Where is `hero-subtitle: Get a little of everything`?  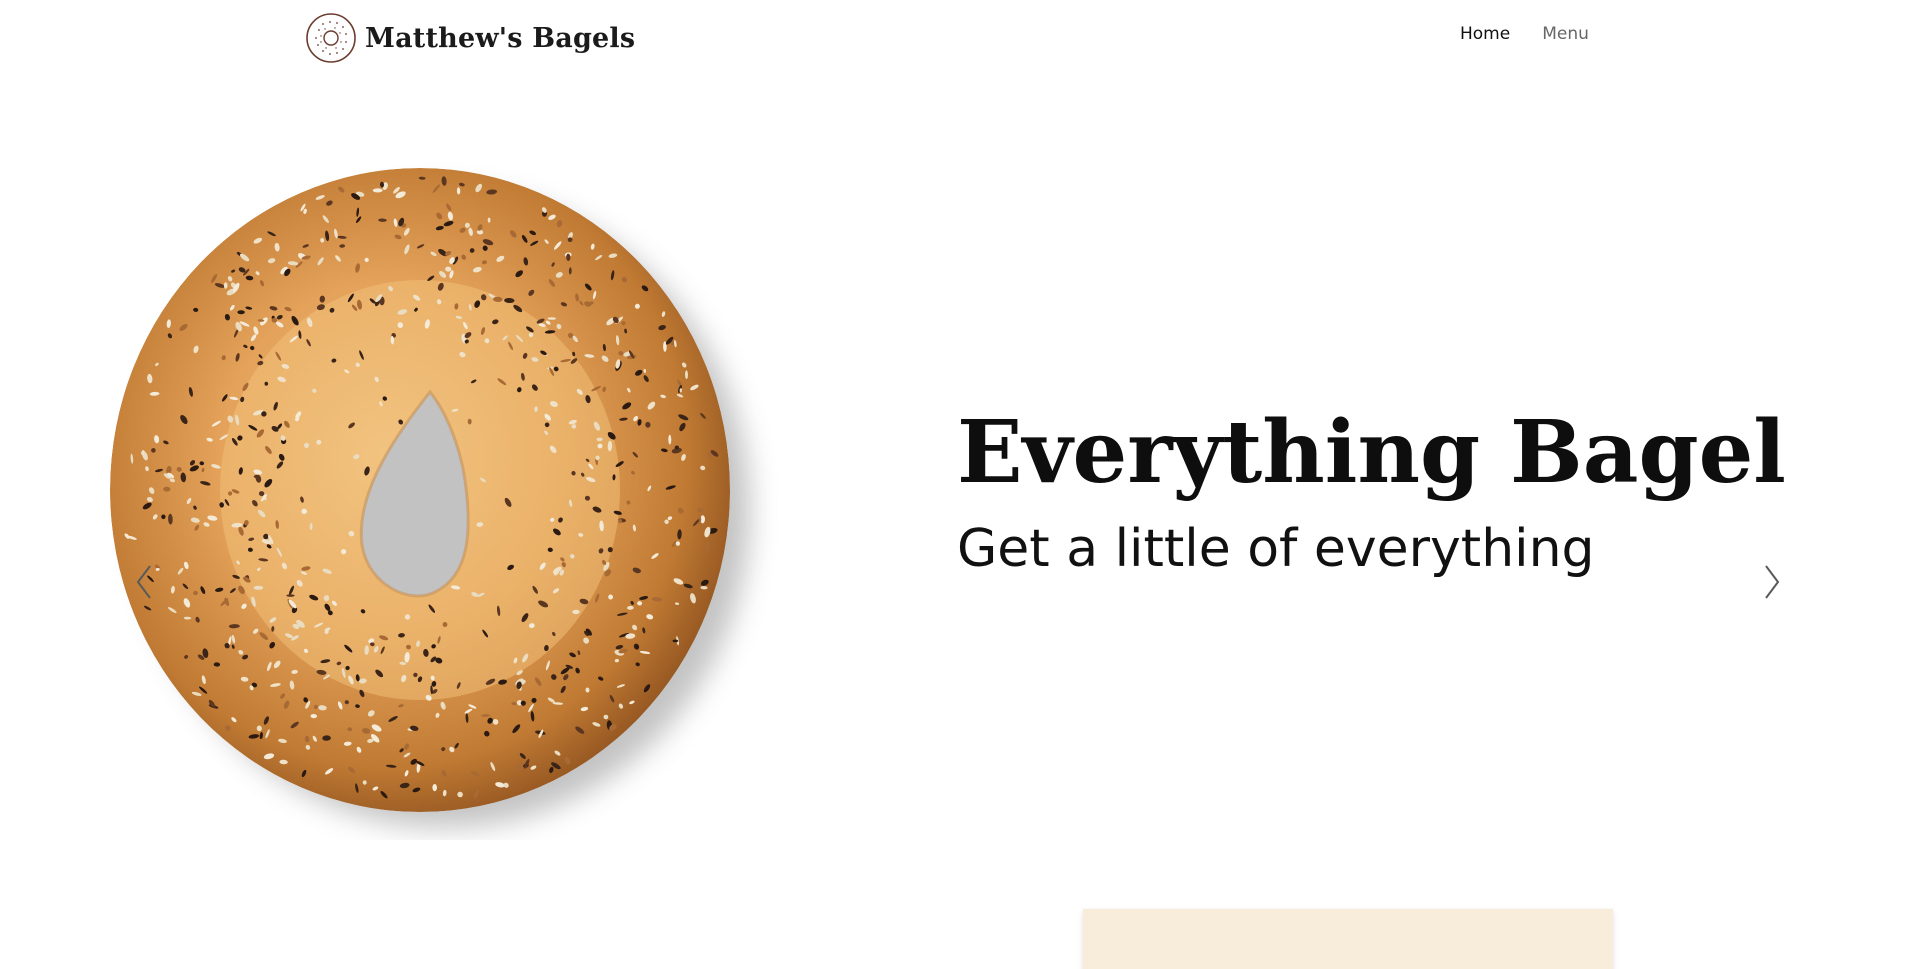
hero-subtitle: Get a little of everything is located at coordinates (1276, 549).